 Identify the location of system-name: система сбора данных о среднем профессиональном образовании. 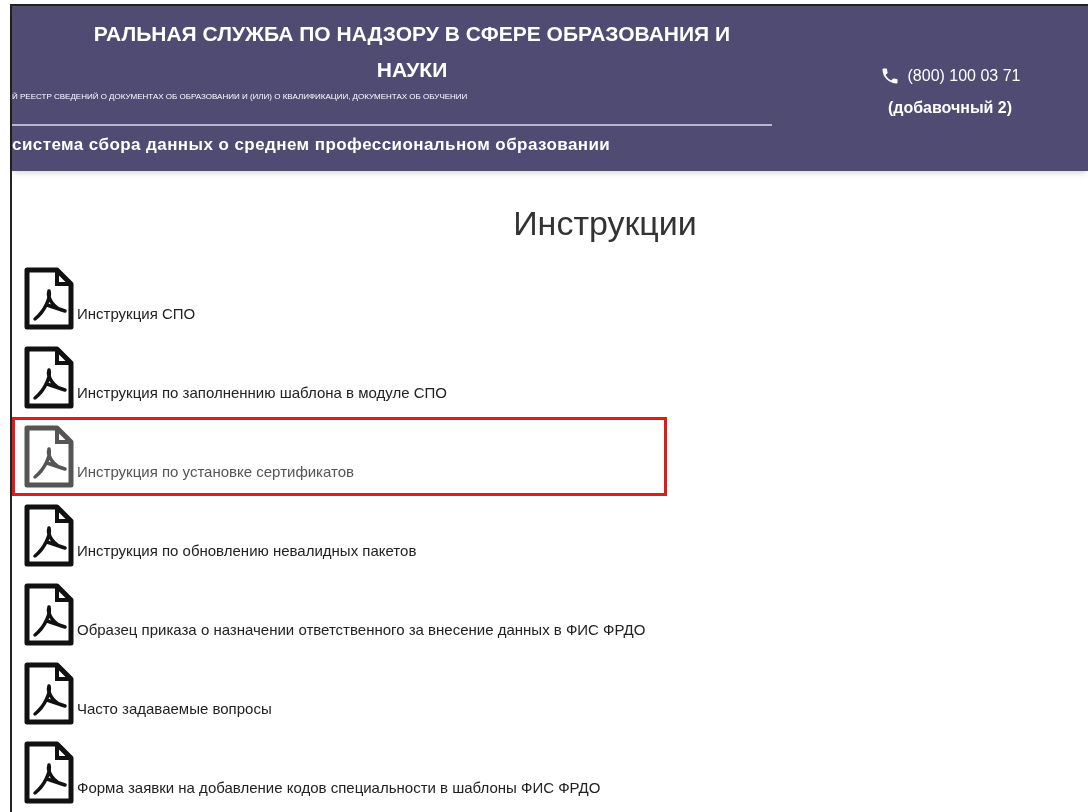
(311, 145).